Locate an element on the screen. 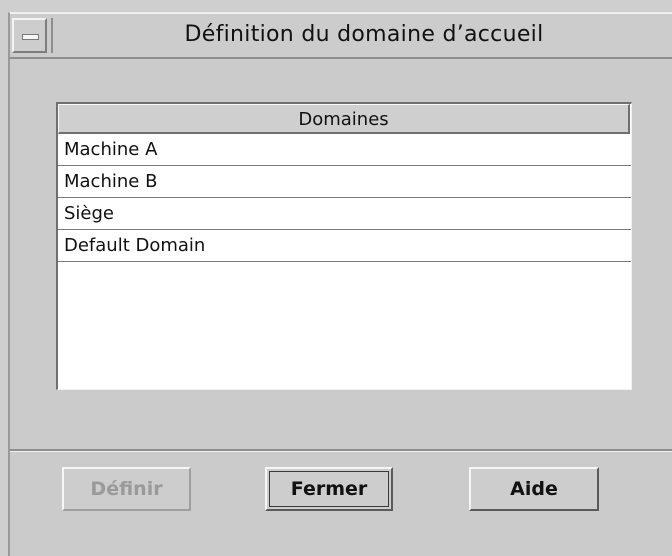  close-button: Fermer is located at coordinates (329, 489).